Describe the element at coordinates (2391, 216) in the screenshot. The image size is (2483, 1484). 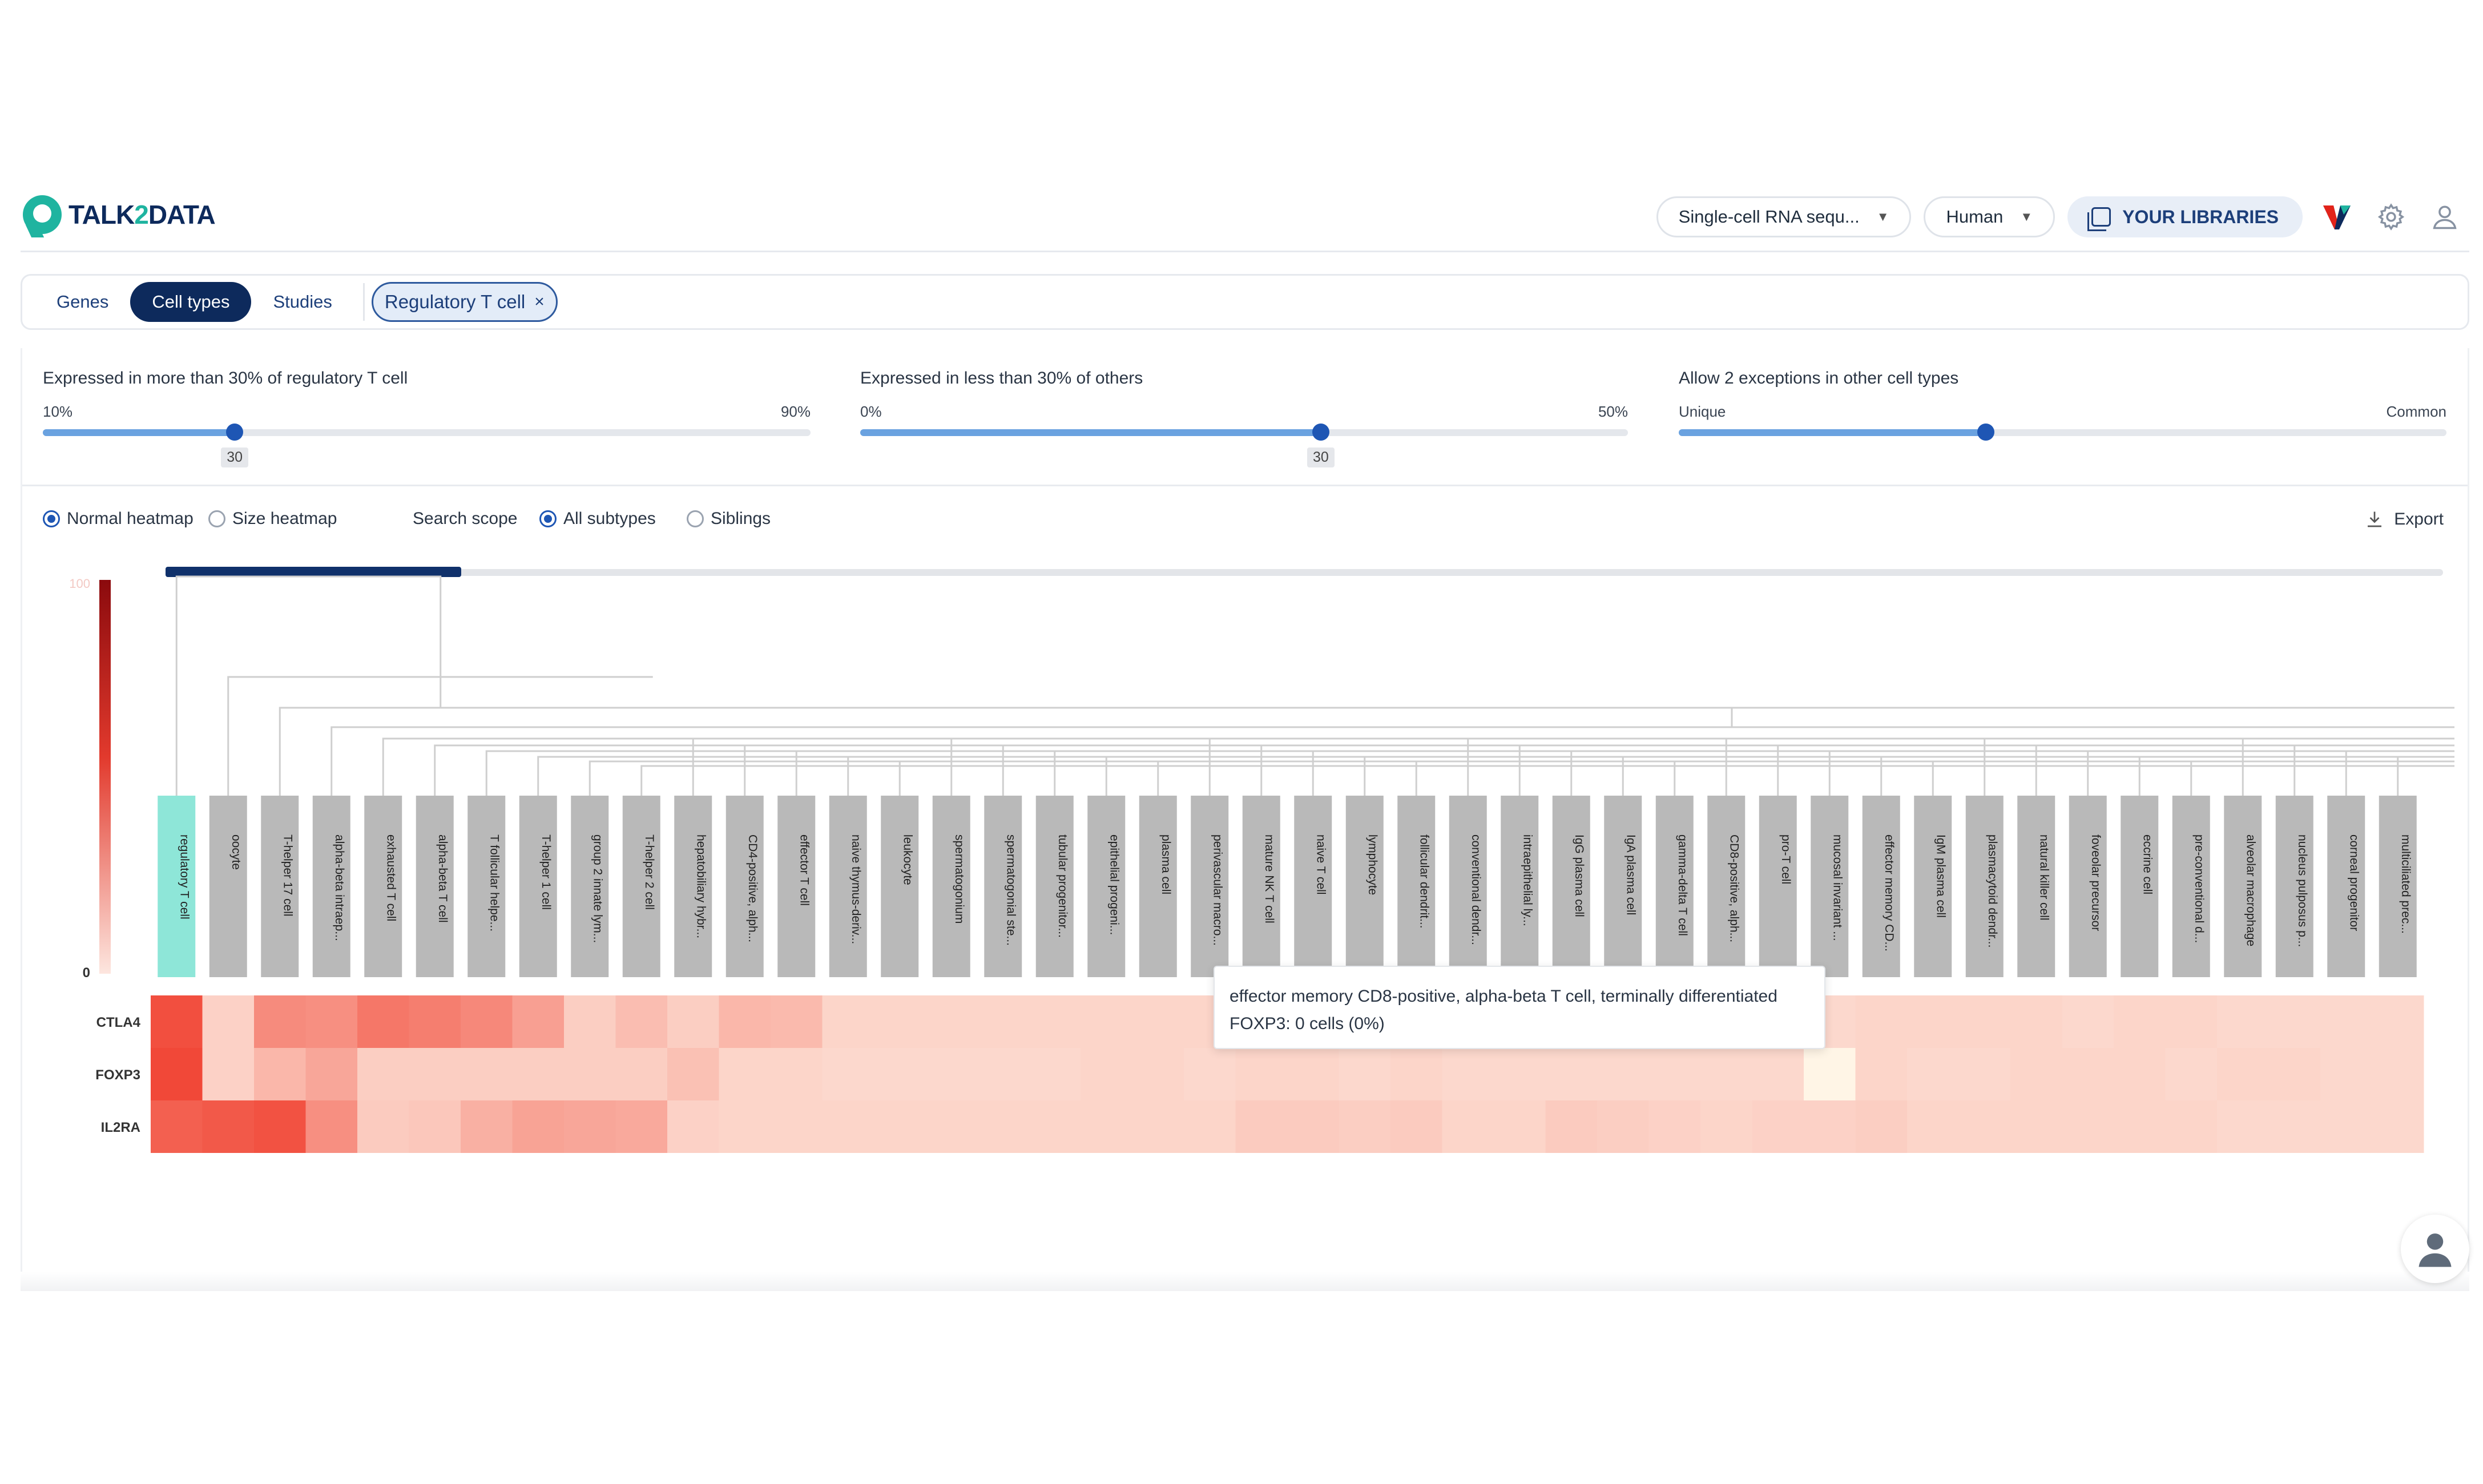
I see `gear-icon` at that location.